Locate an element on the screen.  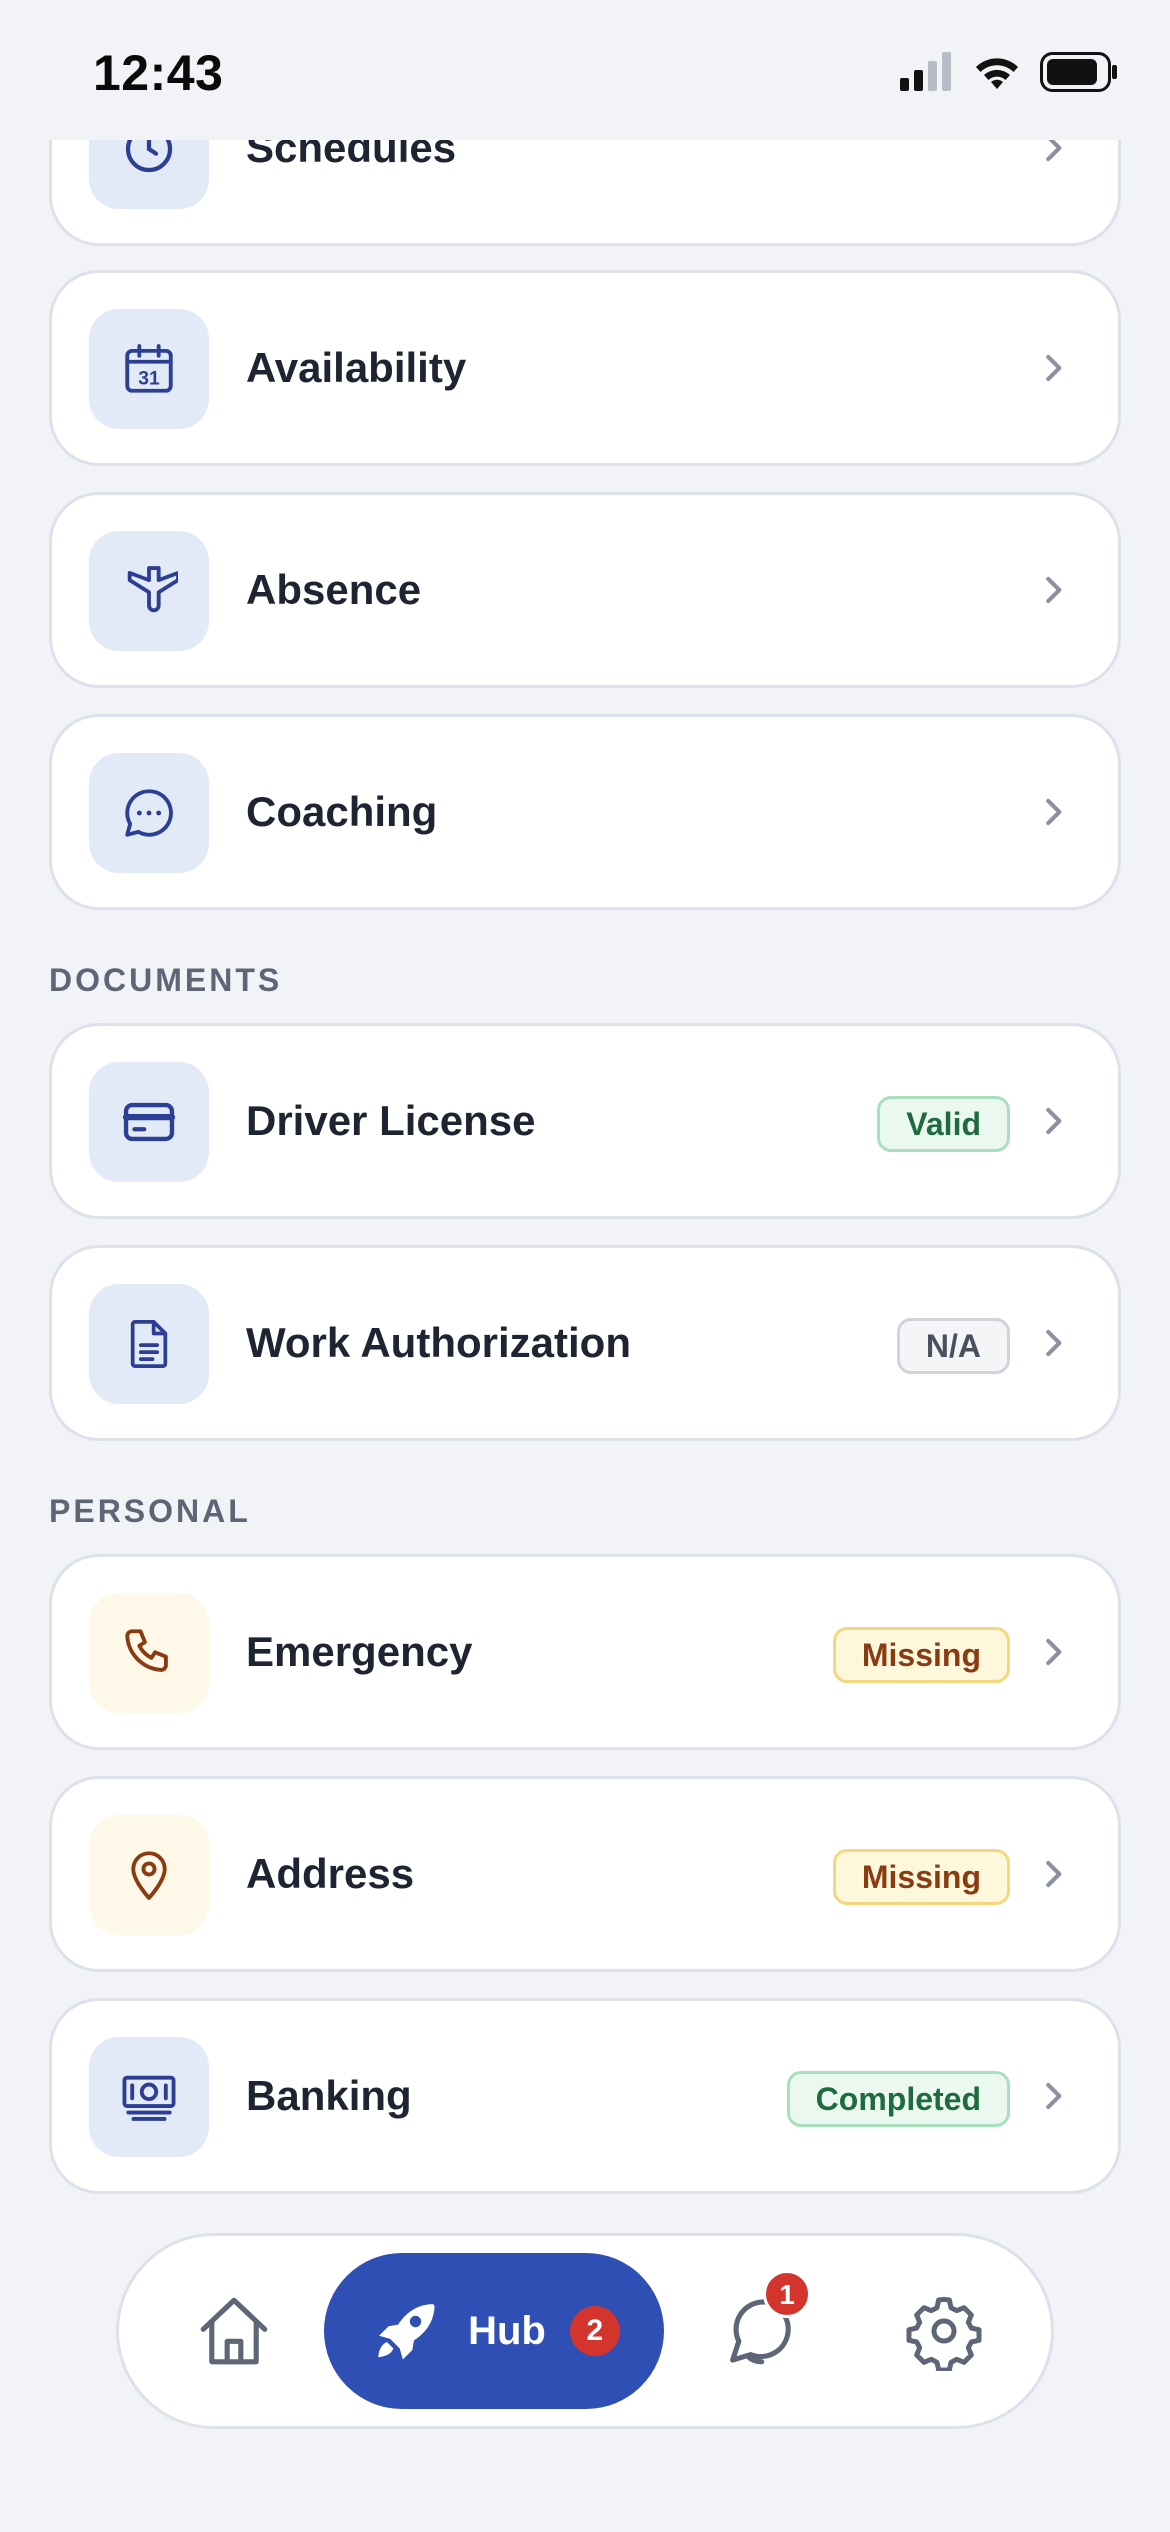
card-icon-box is located at coordinates (149, 1122).